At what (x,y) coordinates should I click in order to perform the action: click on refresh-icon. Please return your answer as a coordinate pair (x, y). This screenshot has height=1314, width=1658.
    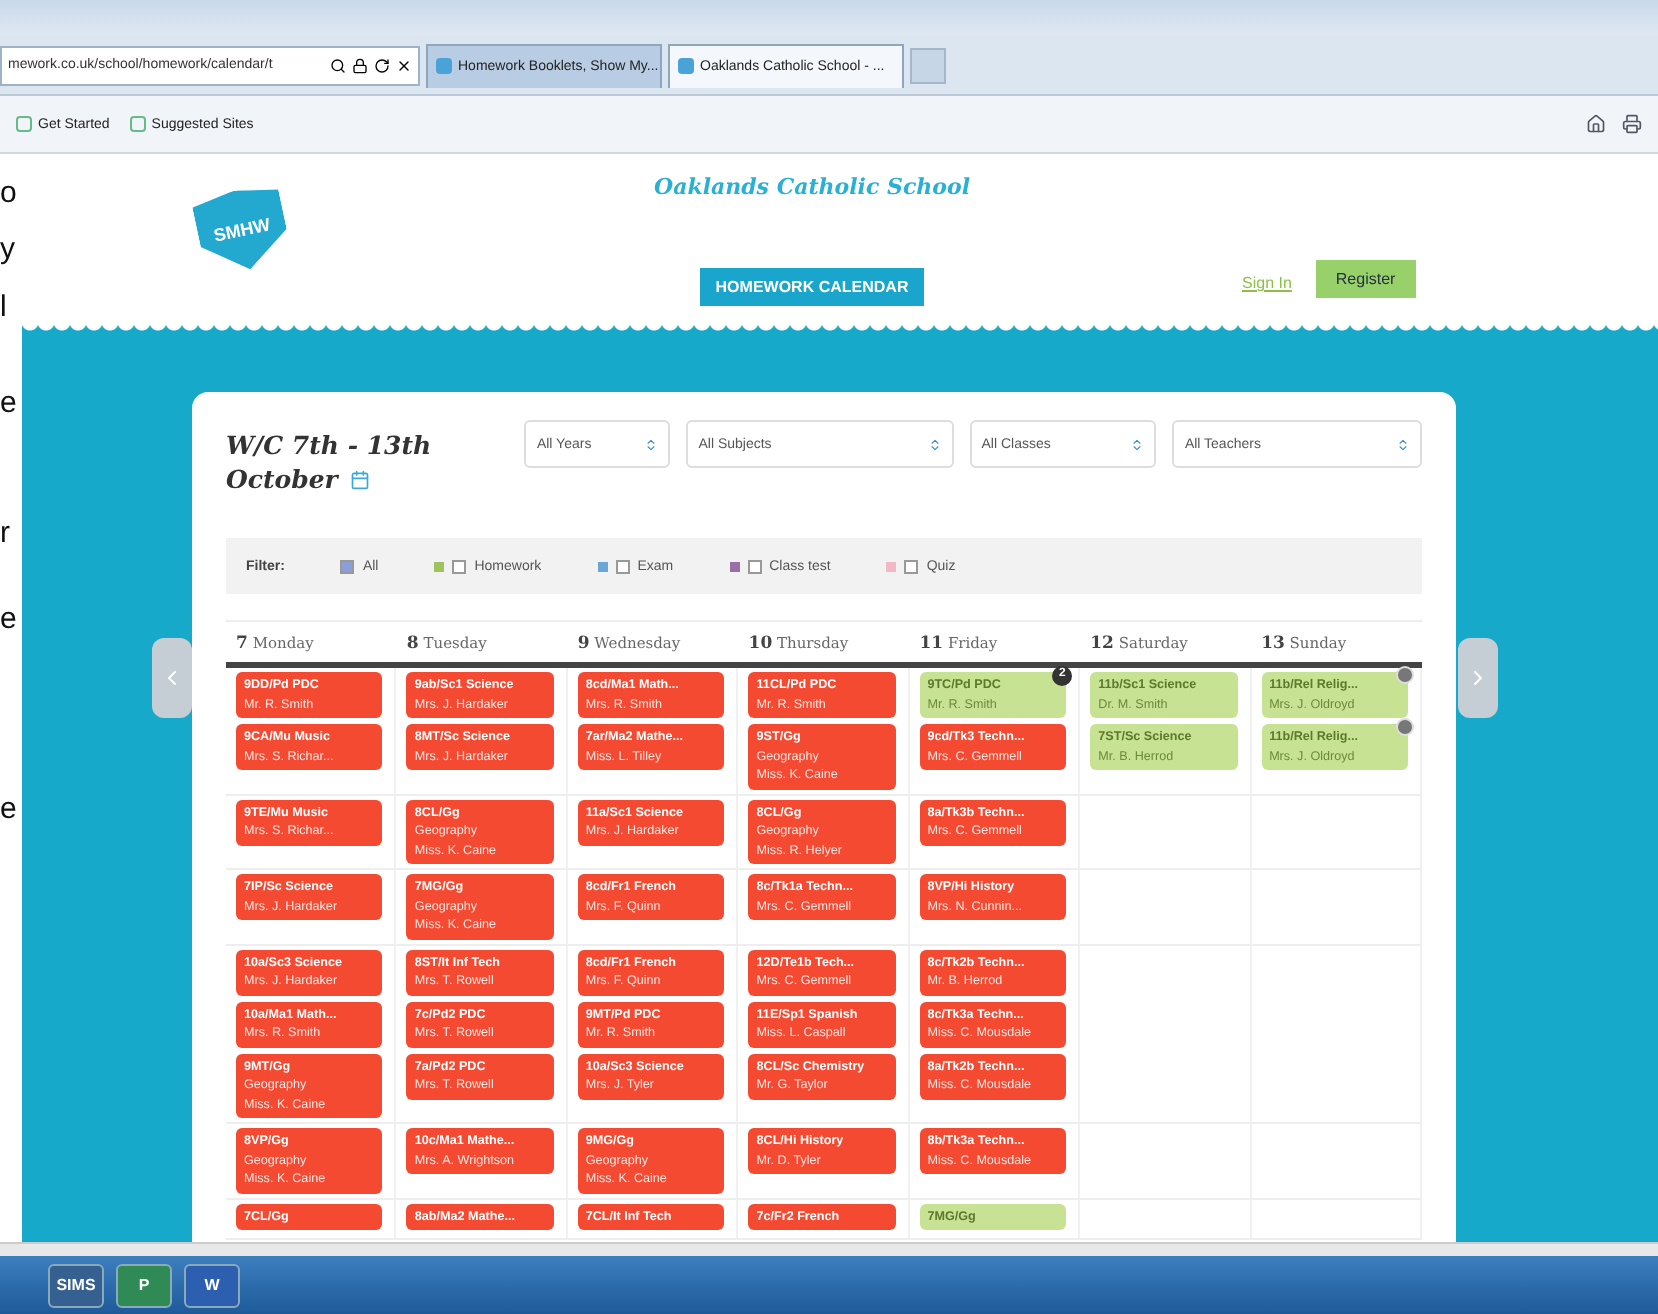
    Looking at the image, I should click on (382, 65).